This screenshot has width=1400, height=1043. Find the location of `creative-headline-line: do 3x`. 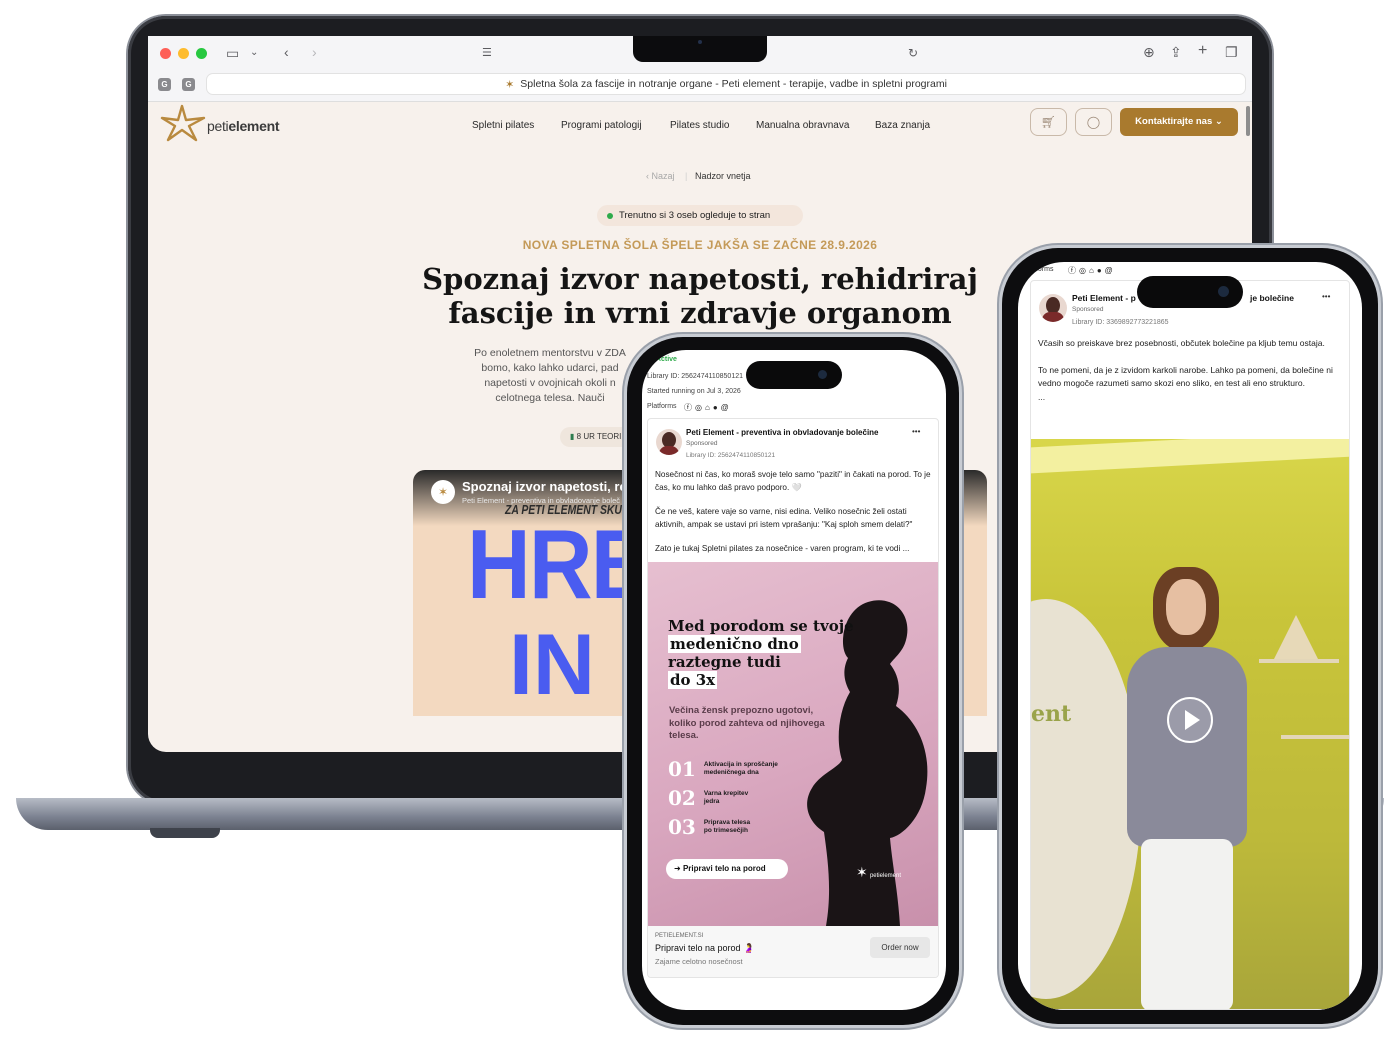

creative-headline-line: do 3x is located at coordinates (693, 680).